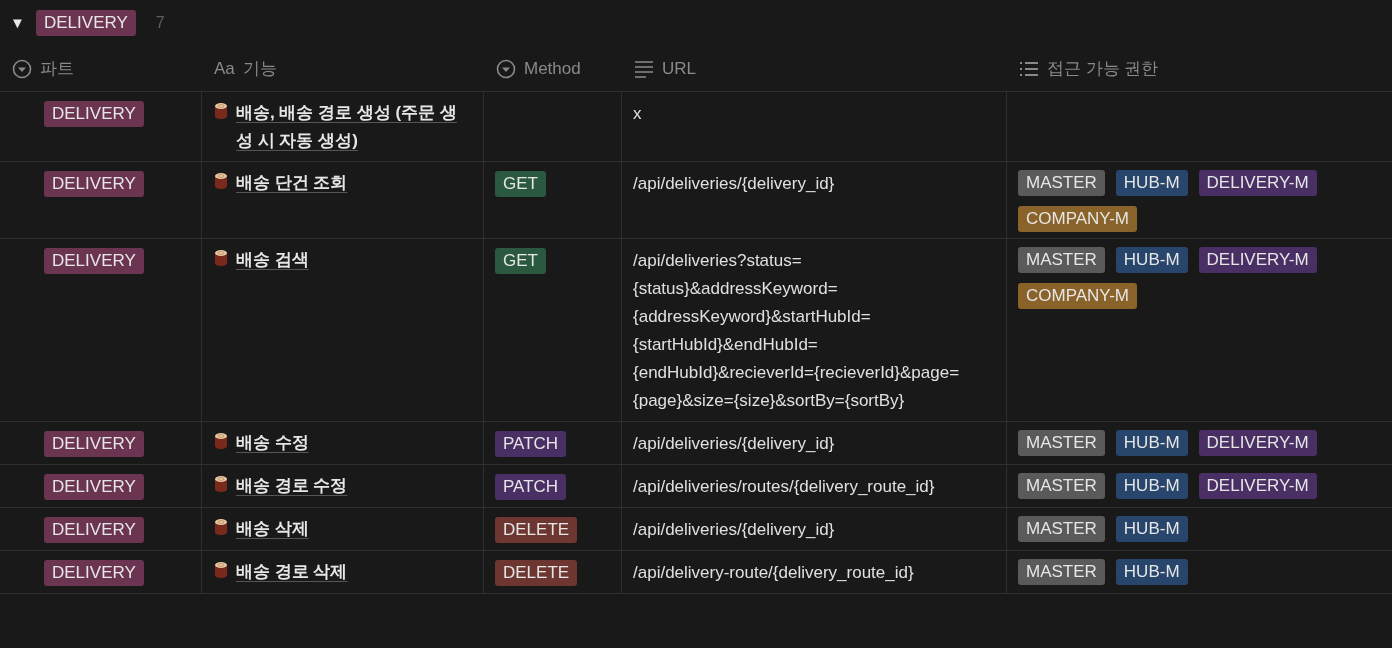 Image resolution: width=1392 pixels, height=648 pixels. What do you see at coordinates (272, 529) in the screenshot?
I see `row-title-link: 배송 삭제` at bounding box center [272, 529].